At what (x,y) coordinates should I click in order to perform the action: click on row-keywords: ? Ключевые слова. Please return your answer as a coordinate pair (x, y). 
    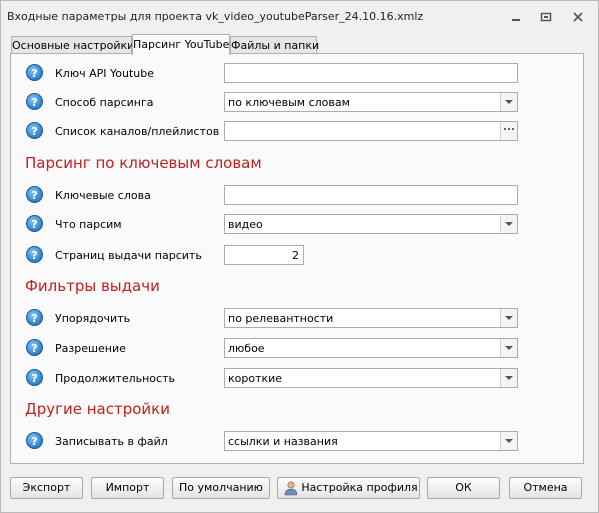
    Looking at the image, I should click on (297, 196).